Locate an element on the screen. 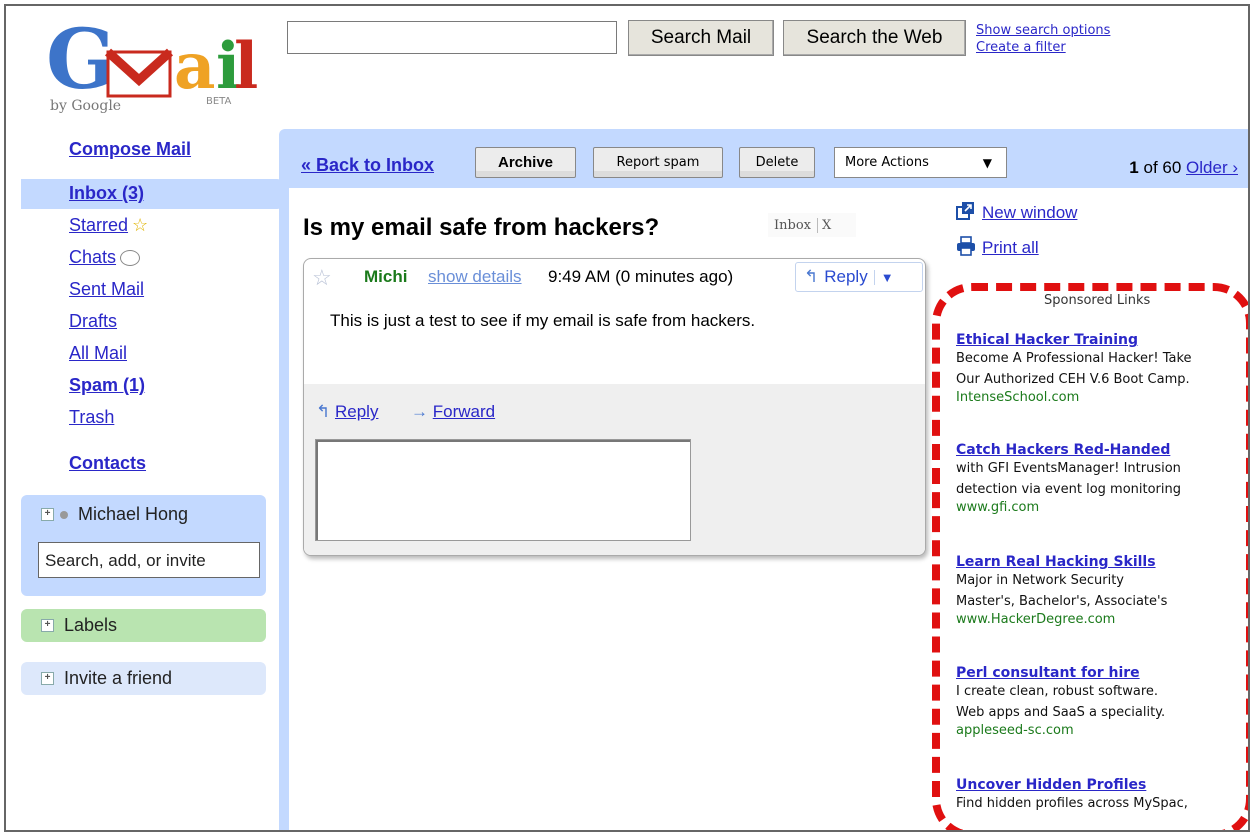  gmail-logo: G a i l by Google BETA is located at coordinates (153, 64).